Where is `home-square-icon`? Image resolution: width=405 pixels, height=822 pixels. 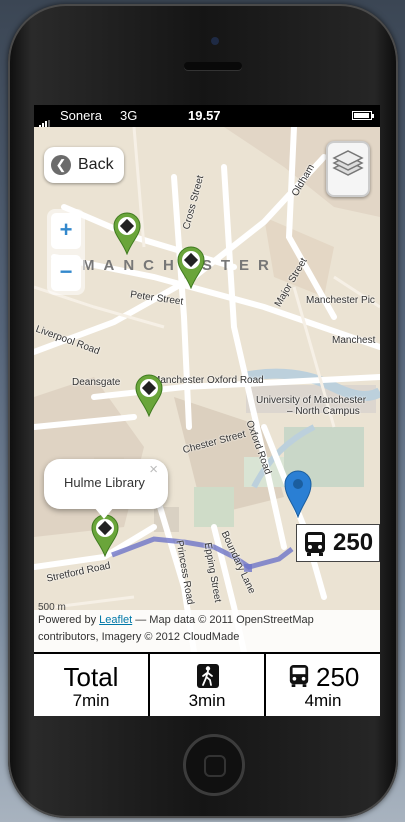 home-square-icon is located at coordinates (215, 766).